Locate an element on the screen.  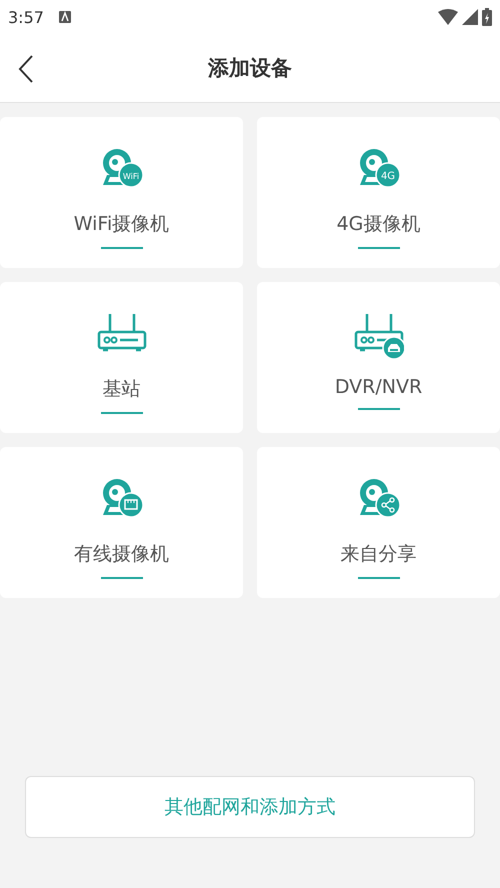
notification-icon is located at coordinates (65, 17).